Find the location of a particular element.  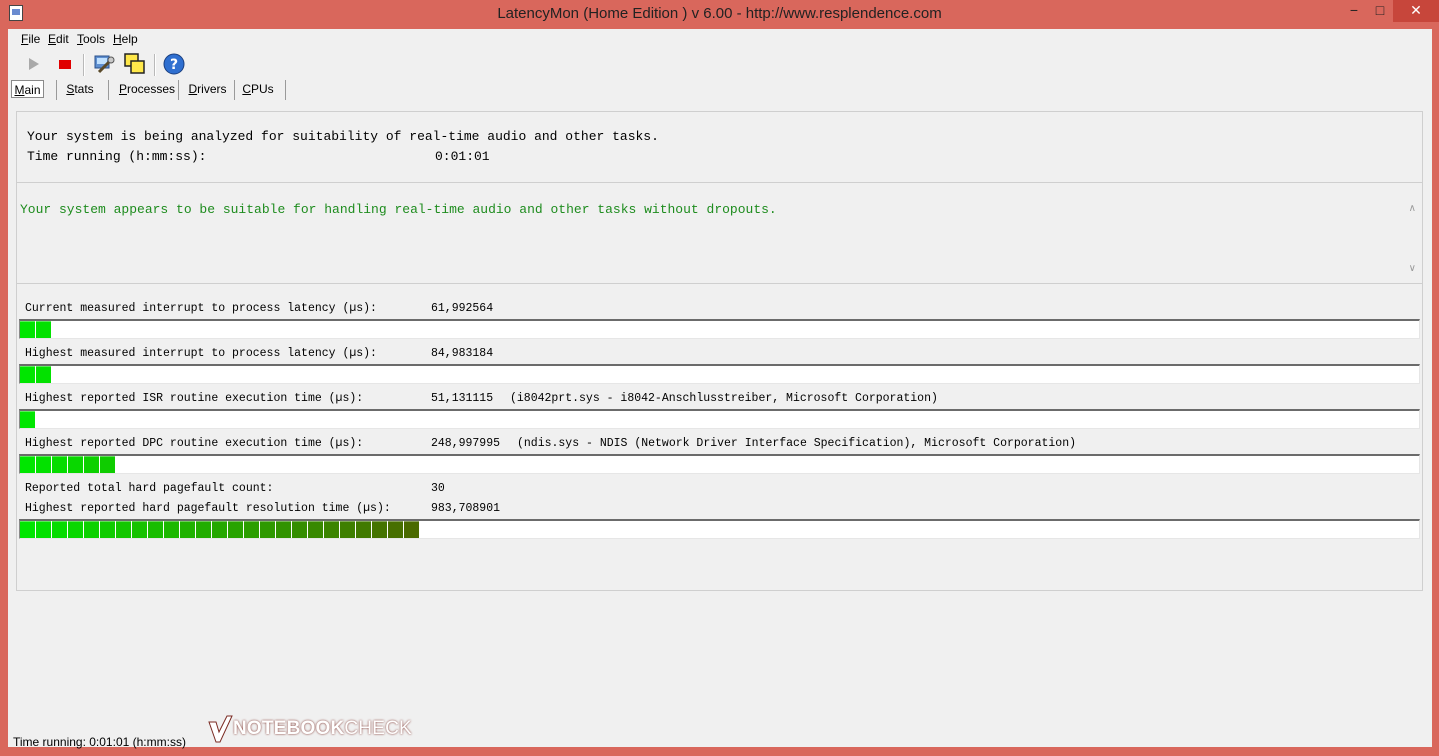

pagefault-count-value: 30 is located at coordinates (438, 488).